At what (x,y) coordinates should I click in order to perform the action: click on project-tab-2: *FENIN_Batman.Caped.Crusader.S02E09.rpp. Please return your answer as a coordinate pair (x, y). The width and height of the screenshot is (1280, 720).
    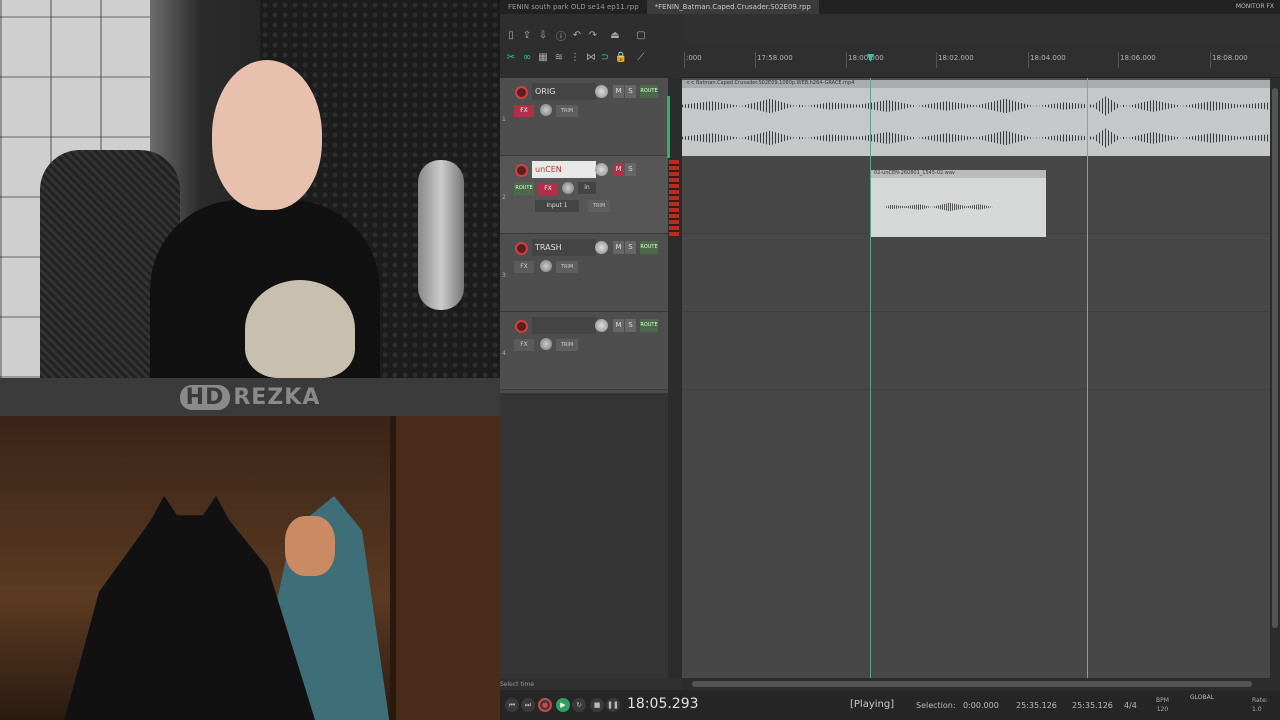
    Looking at the image, I should click on (732, 7).